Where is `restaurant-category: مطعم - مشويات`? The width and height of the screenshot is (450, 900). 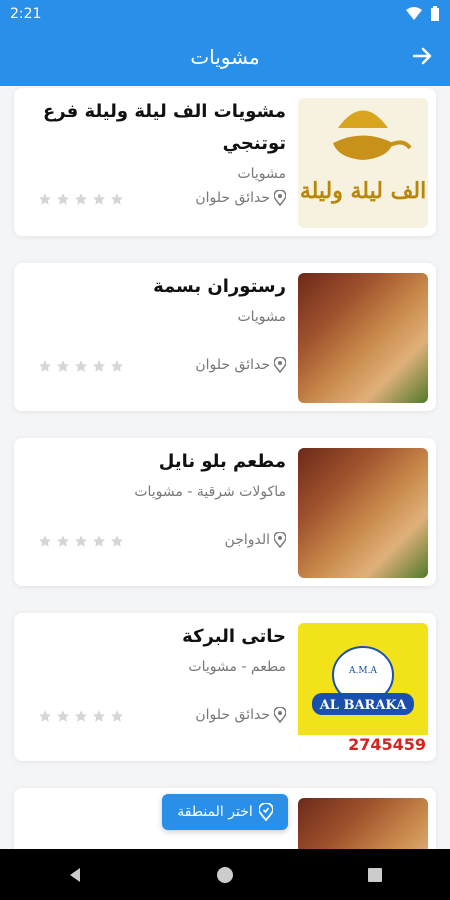
restaurant-category: مطعم - مشويات is located at coordinates (237, 667).